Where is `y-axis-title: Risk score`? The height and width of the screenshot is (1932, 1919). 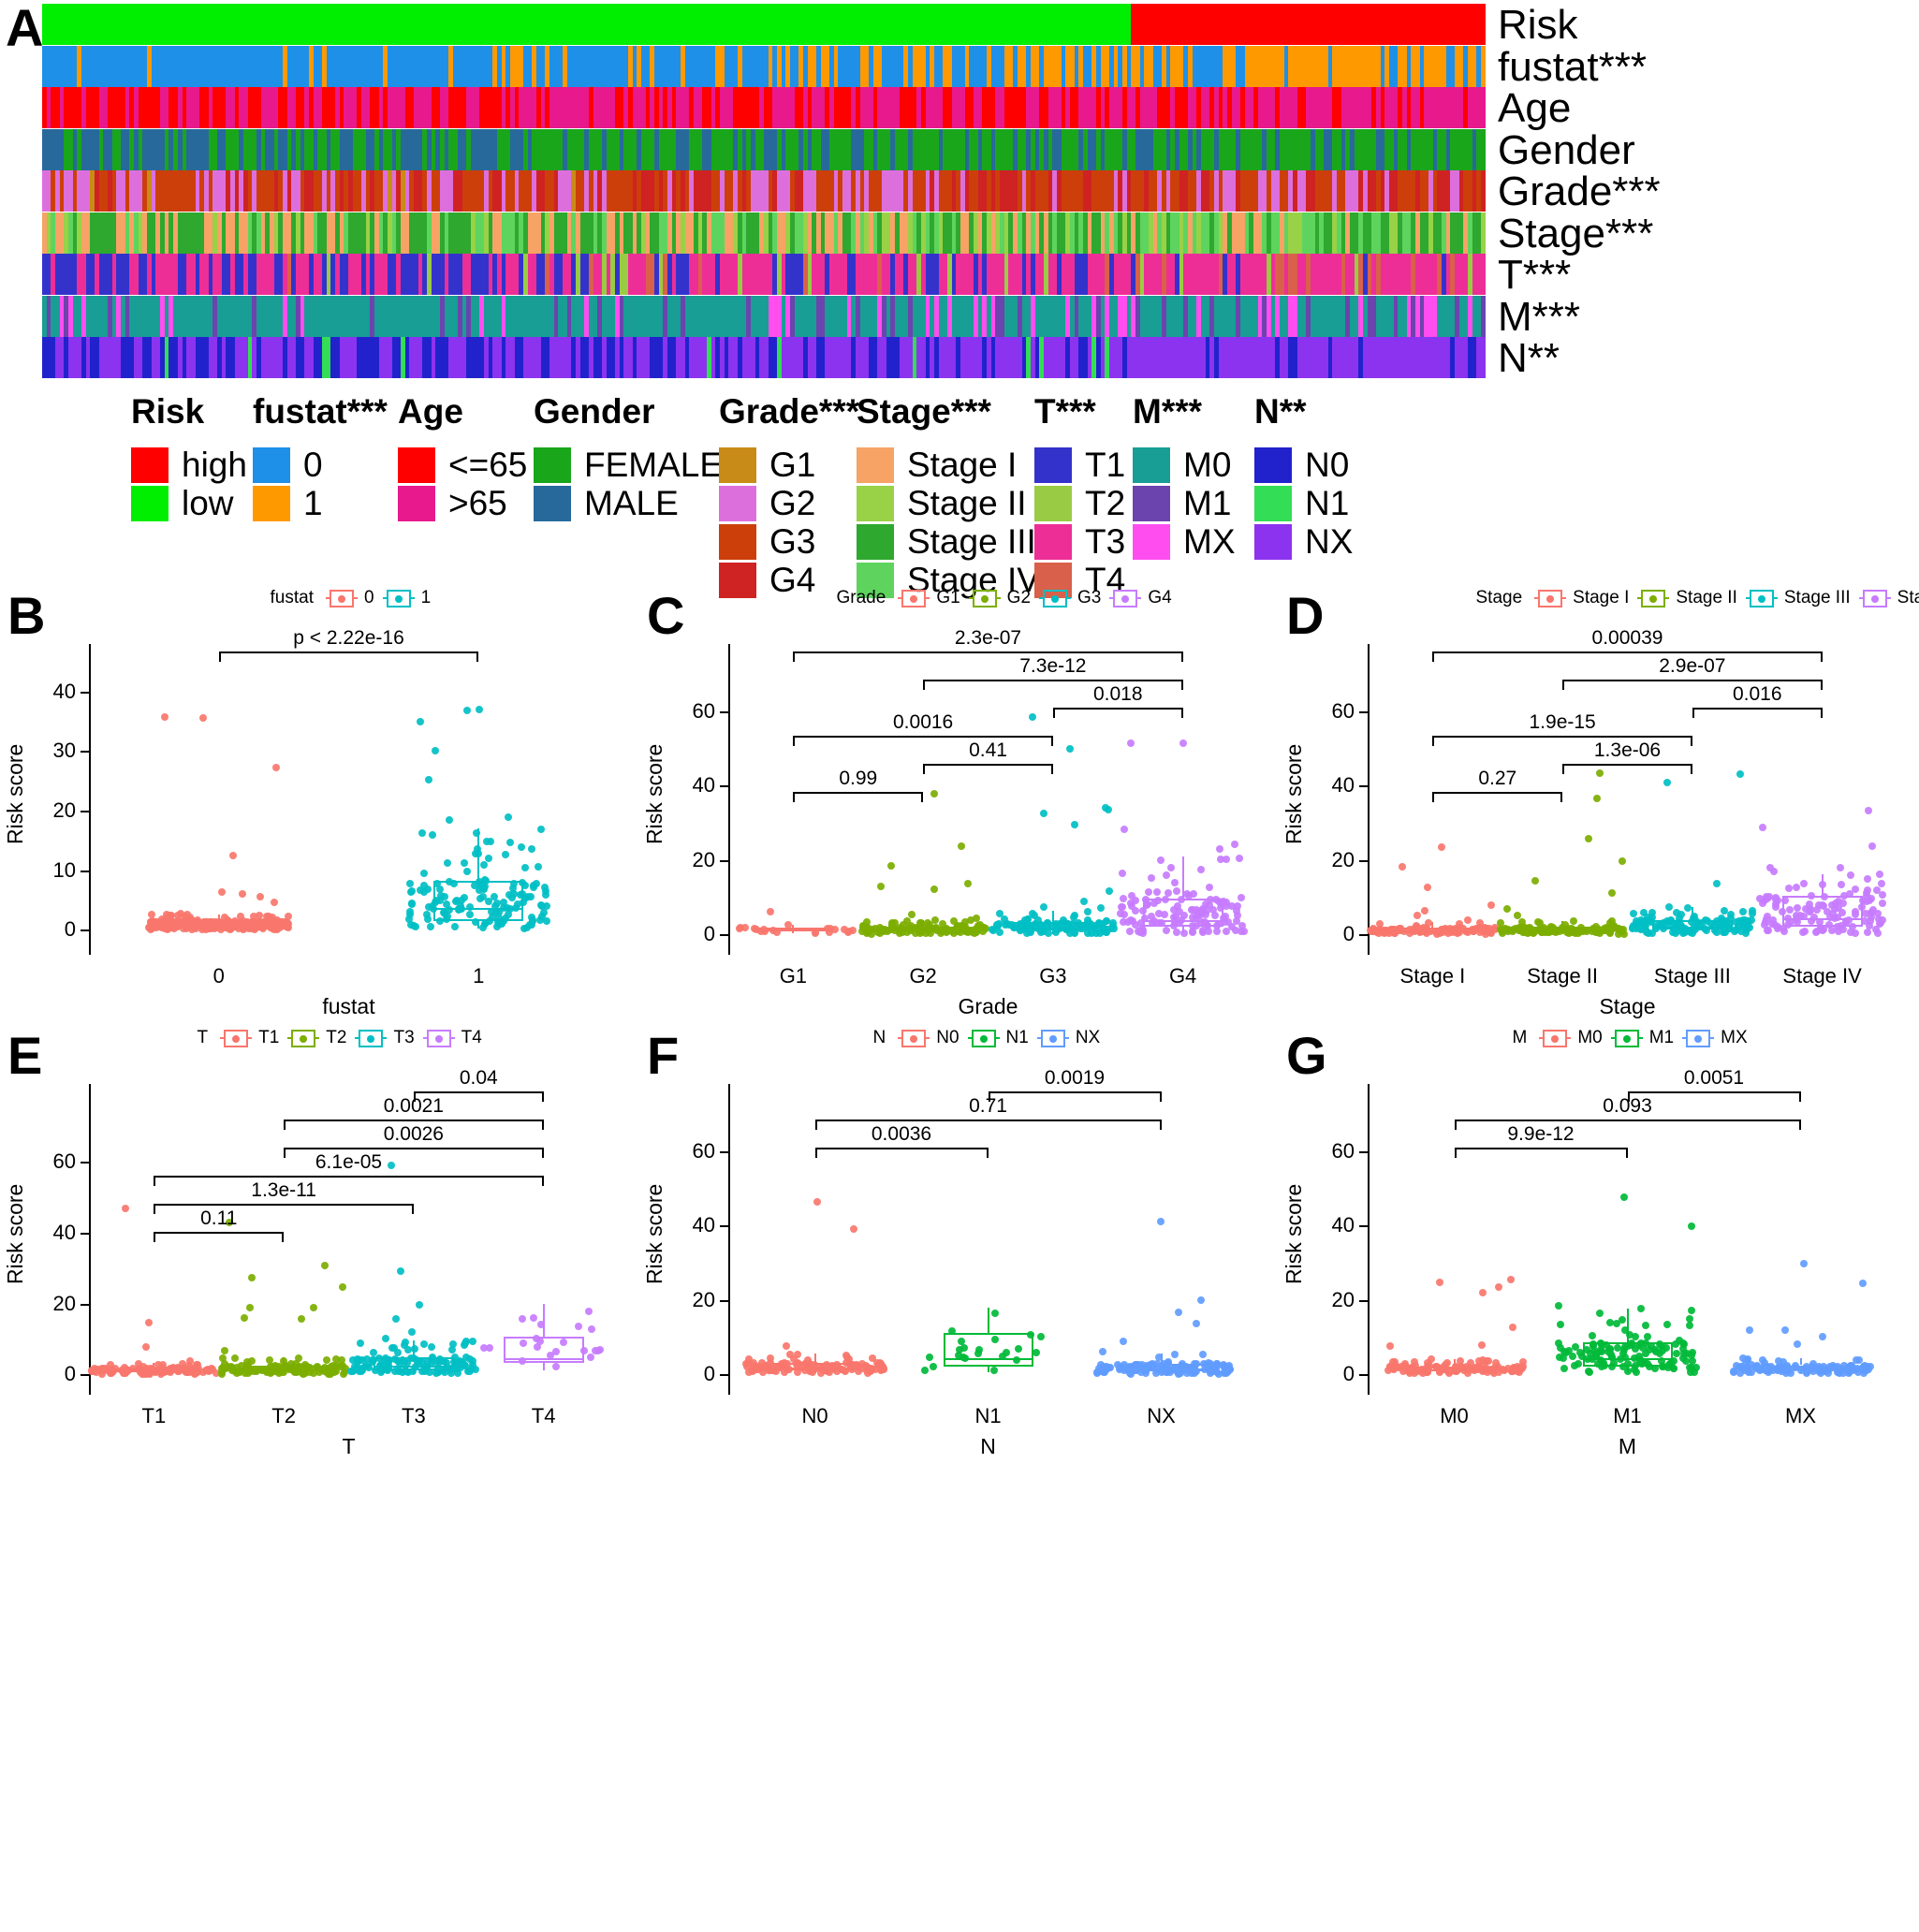 y-axis-title: Risk score is located at coordinates (1294, 794).